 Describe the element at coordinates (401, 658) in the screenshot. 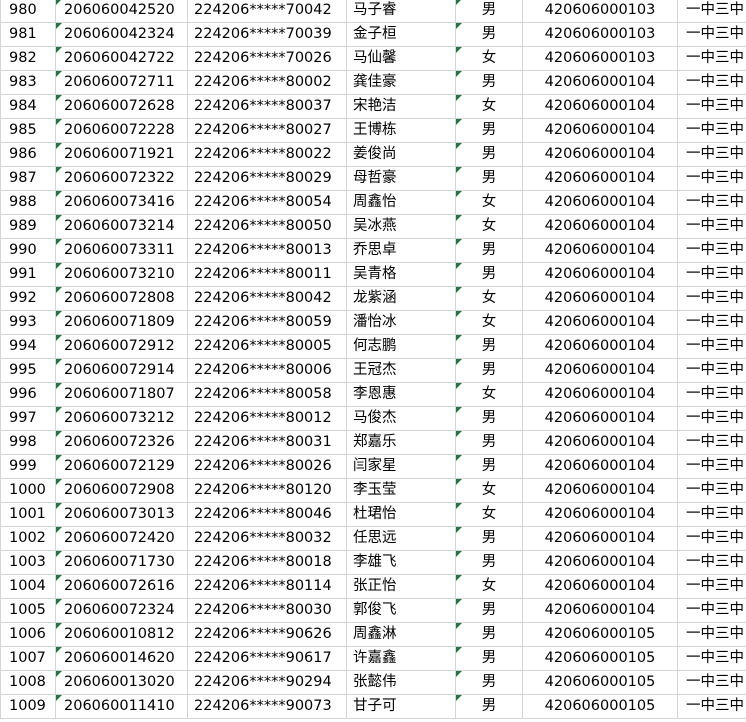

I see `cell-student-name: 许嘉鑫` at that location.